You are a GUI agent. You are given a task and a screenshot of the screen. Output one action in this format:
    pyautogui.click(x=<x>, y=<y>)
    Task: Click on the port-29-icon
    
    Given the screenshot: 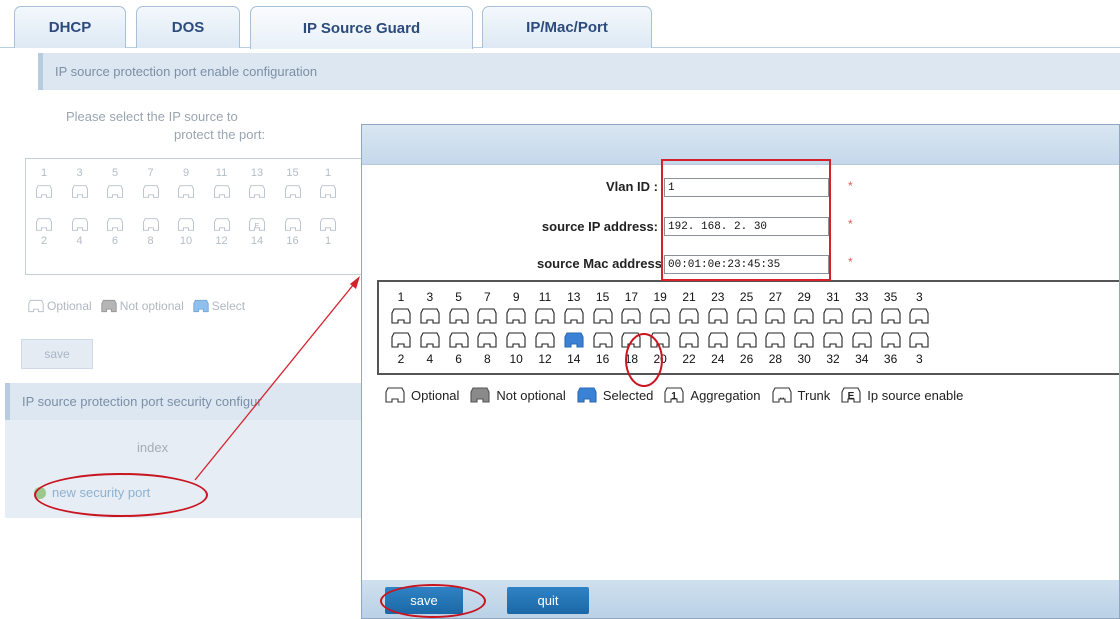 What is the action you would take?
    pyautogui.click(x=804, y=316)
    